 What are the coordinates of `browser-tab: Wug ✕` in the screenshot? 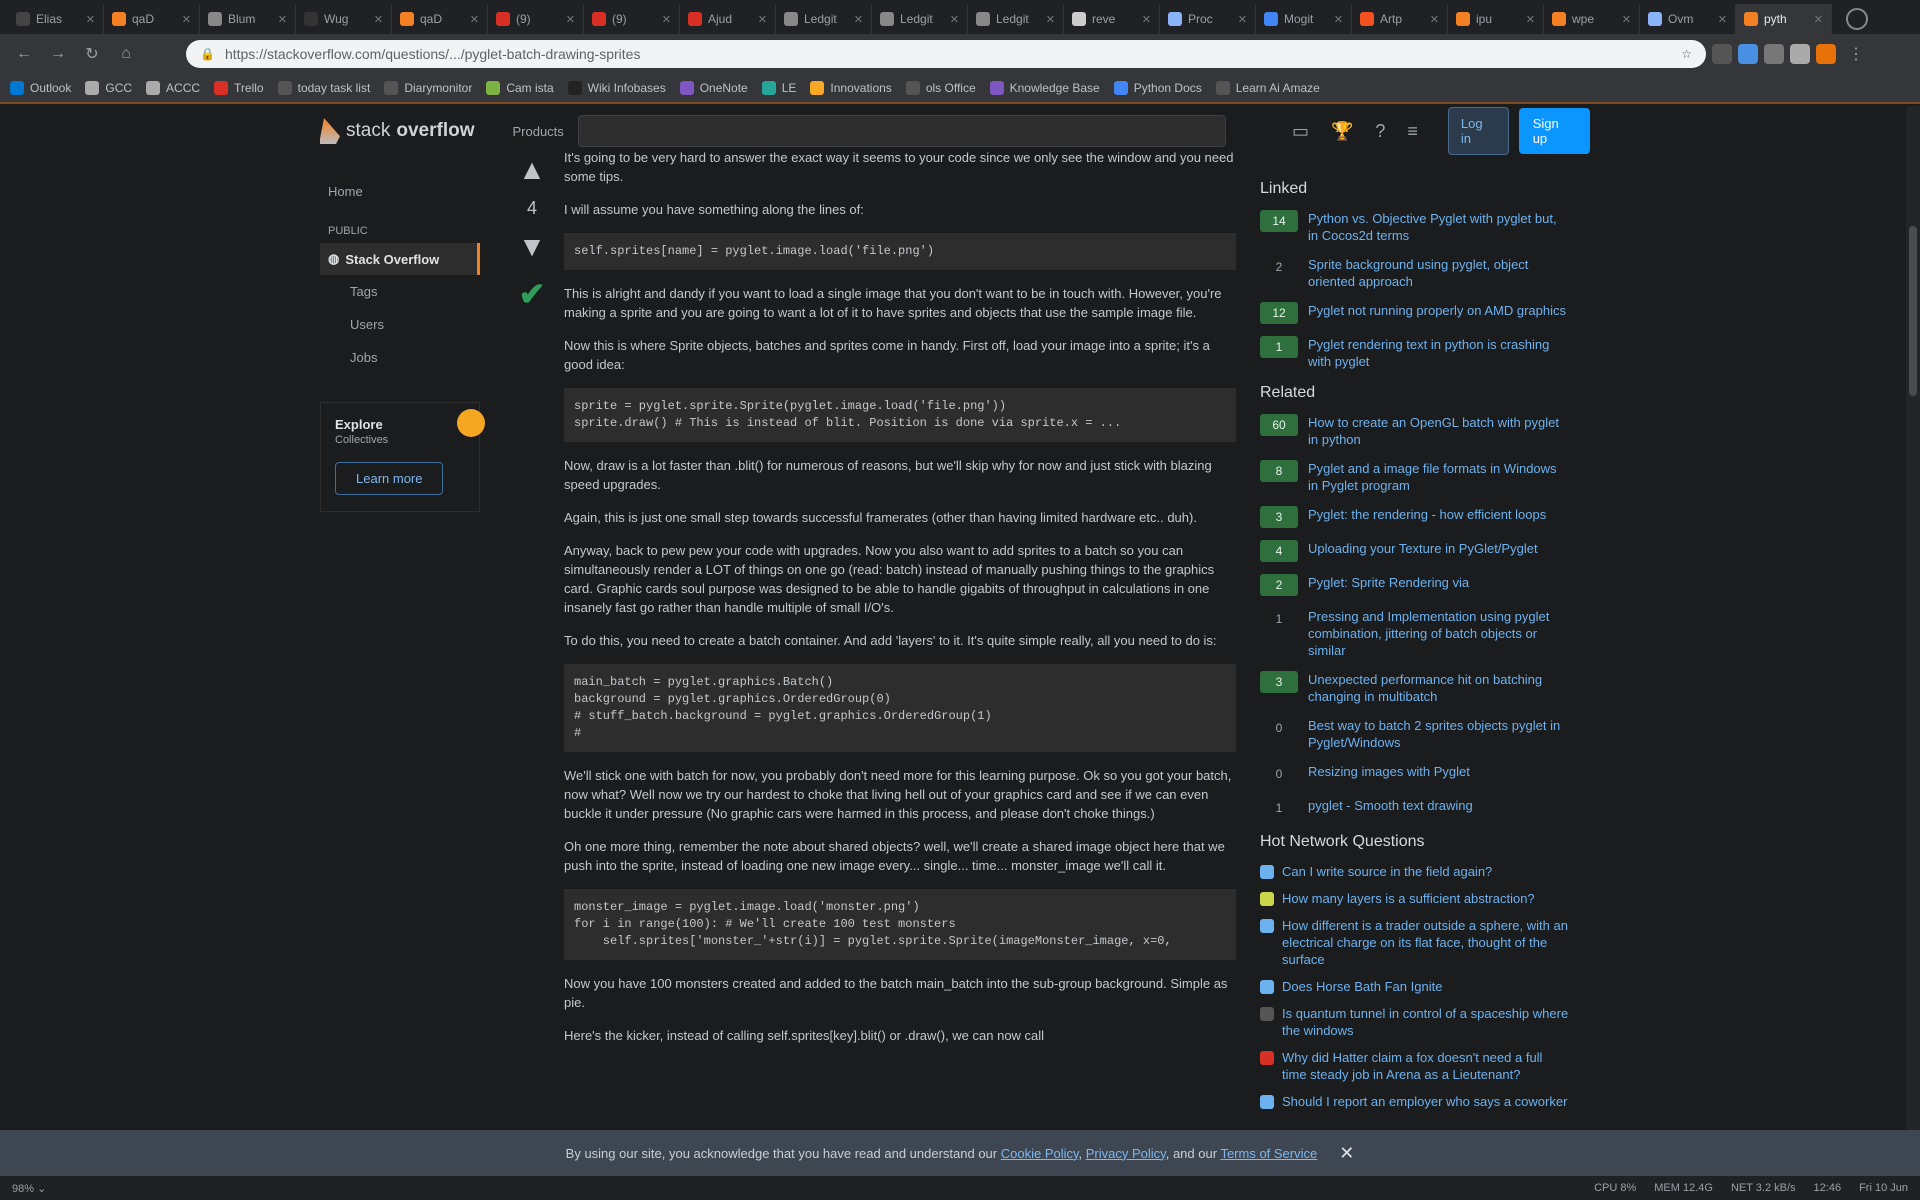 It's located at (344, 19).